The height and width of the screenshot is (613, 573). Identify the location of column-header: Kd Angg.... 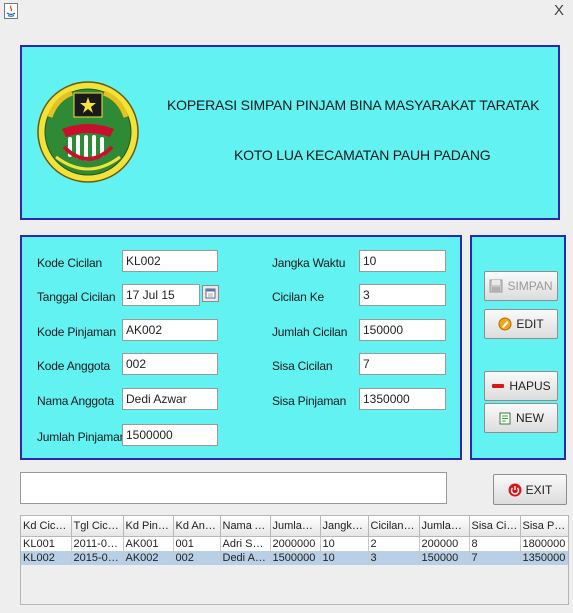
(197, 526).